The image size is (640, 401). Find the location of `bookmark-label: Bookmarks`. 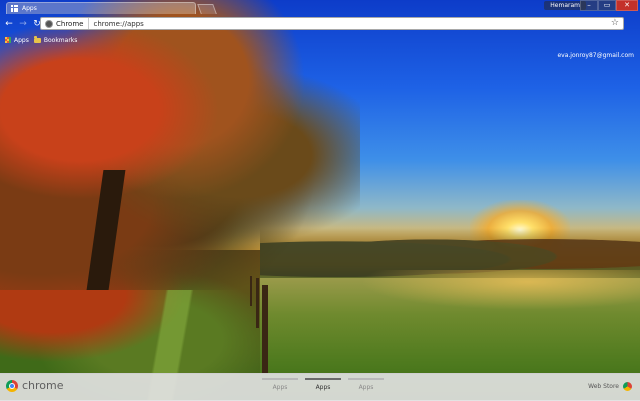

bookmark-label: Bookmarks is located at coordinates (60, 40).